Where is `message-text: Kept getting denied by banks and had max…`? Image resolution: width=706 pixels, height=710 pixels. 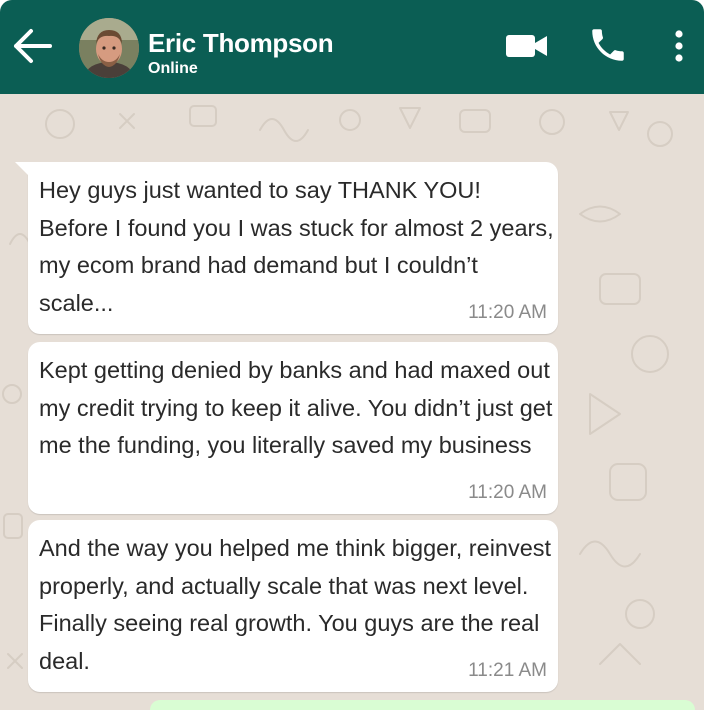
message-text: Kept getting denied by banks and had max… is located at coordinates (296, 407).